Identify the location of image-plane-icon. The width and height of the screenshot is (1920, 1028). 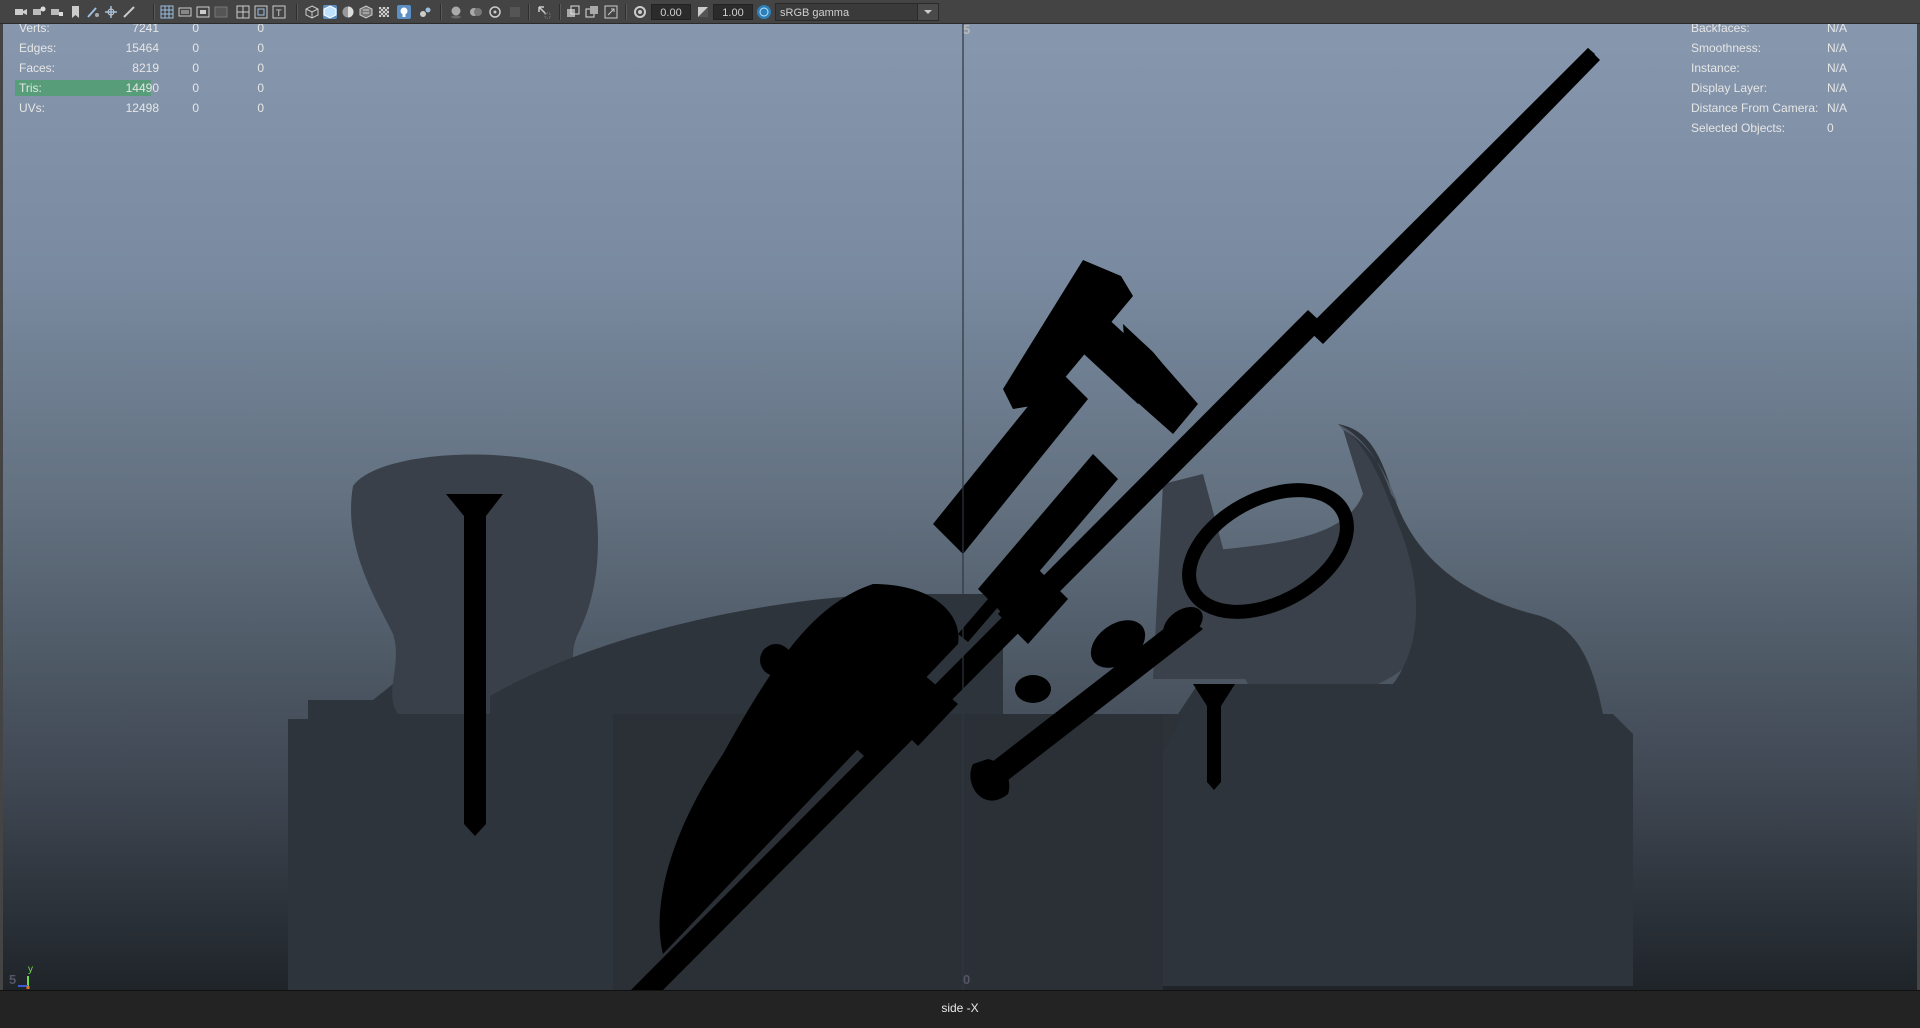
(93, 12).